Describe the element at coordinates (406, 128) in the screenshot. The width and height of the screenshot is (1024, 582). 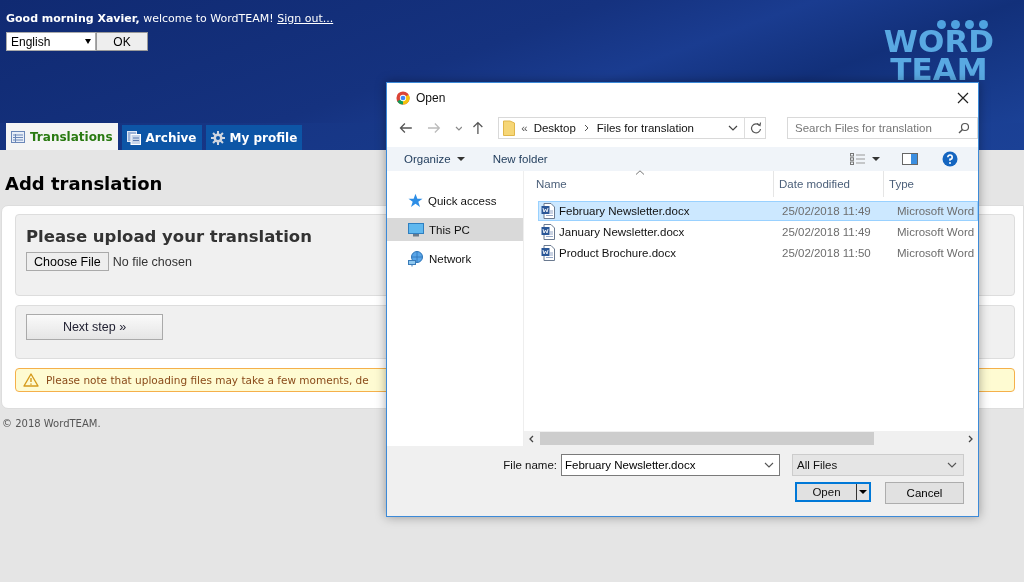
I see `back-arrow-icon` at that location.